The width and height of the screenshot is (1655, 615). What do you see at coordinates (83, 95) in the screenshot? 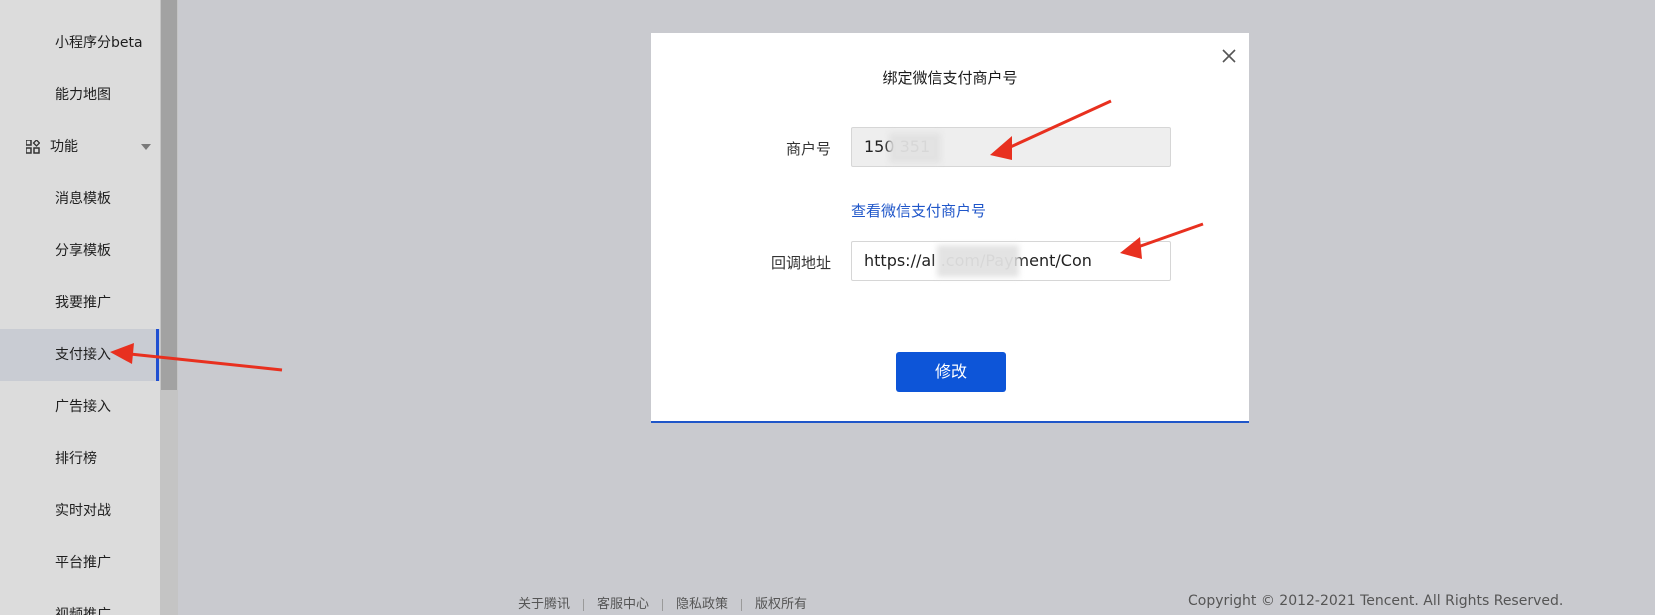
I see `sidebar-item-label: 能力地图` at bounding box center [83, 95].